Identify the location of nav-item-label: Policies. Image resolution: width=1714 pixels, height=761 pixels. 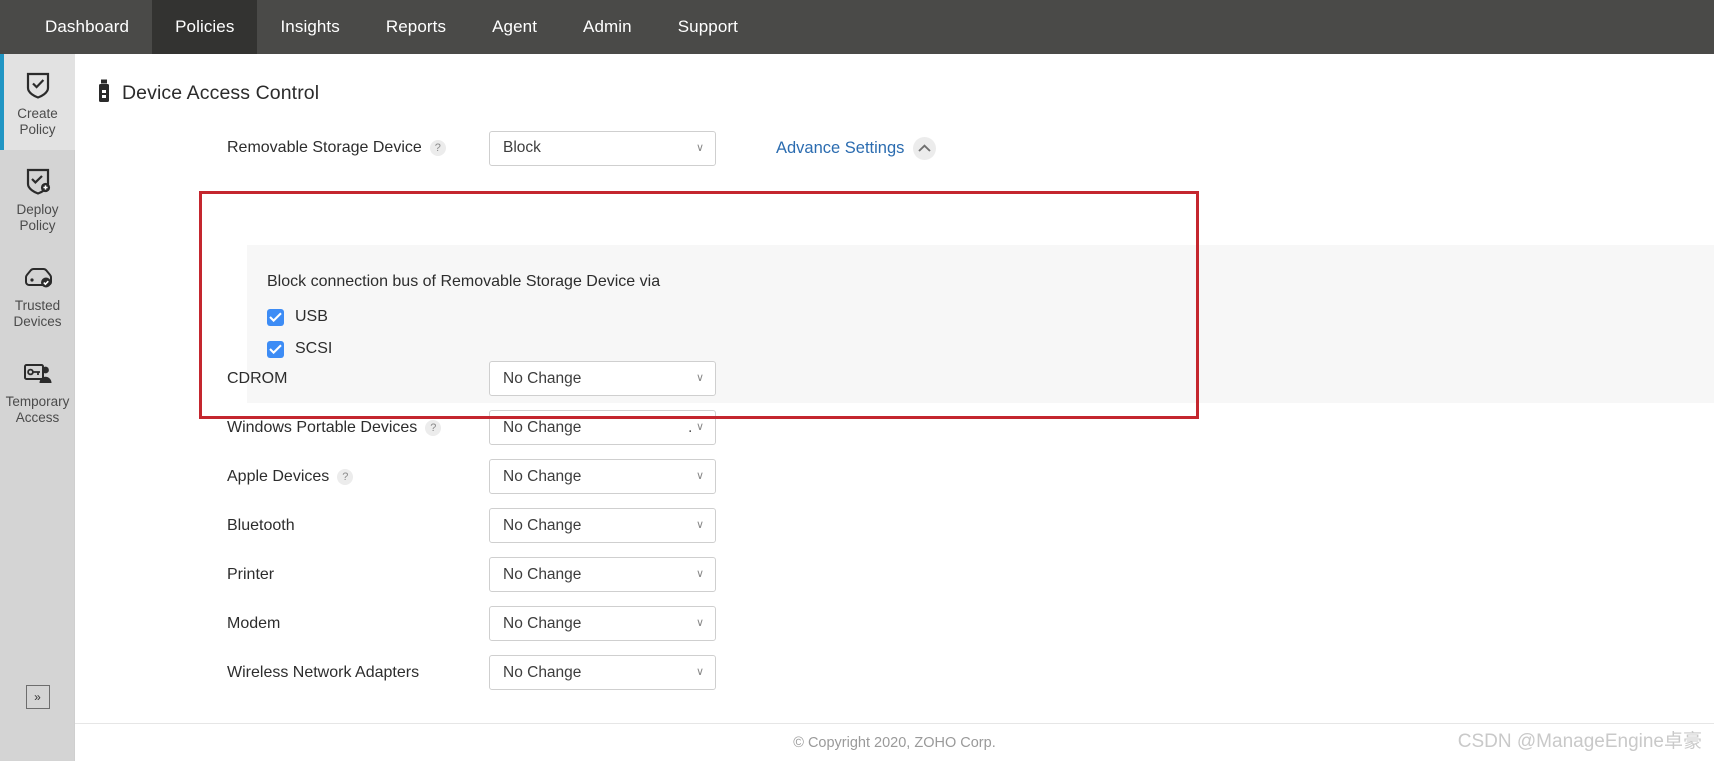
(205, 26).